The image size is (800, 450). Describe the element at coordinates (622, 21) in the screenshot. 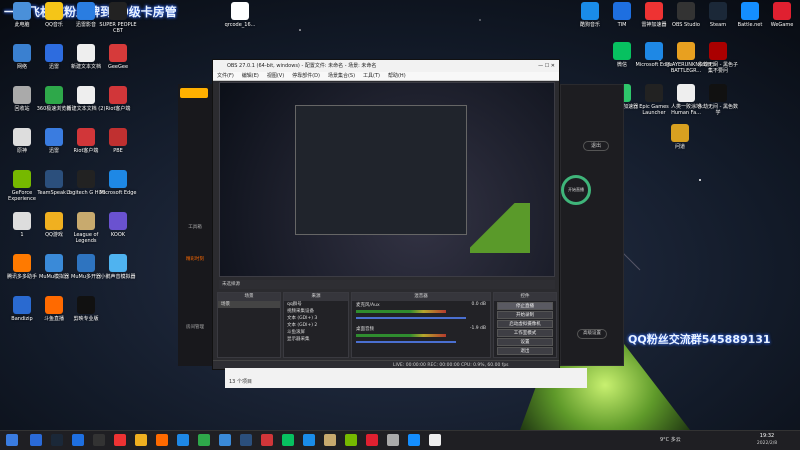

I see `desktop-icon: TIM` at that location.